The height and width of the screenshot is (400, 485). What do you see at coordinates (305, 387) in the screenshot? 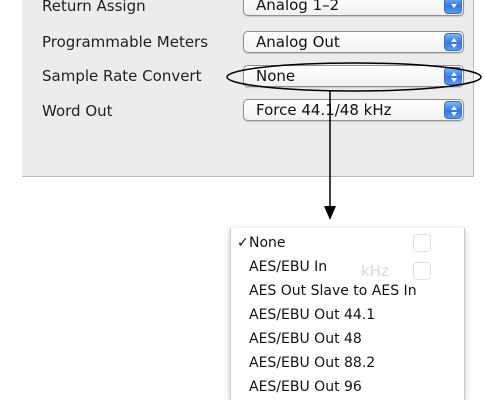
I see `menu-item-label: AES/EBU Out 96` at bounding box center [305, 387].